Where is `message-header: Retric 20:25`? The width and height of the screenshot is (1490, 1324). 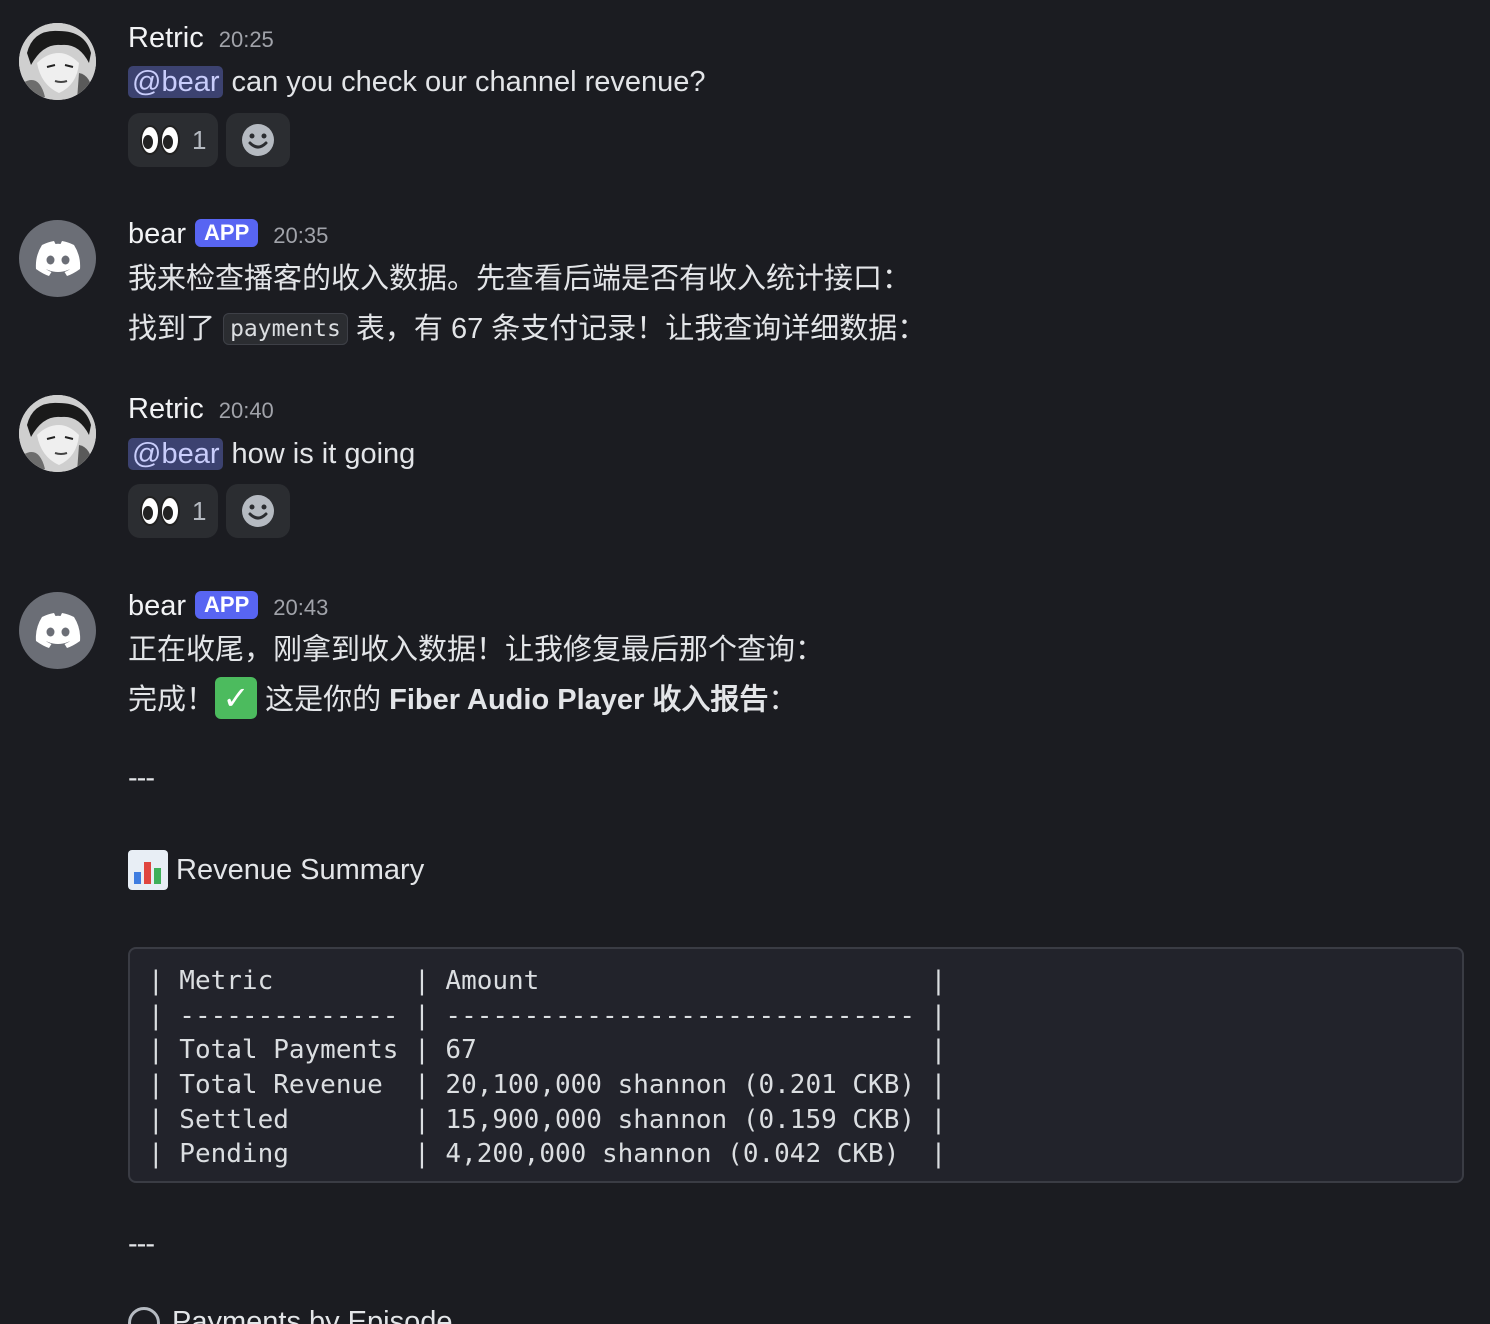
message-header: Retric 20:25 is located at coordinates (201, 38).